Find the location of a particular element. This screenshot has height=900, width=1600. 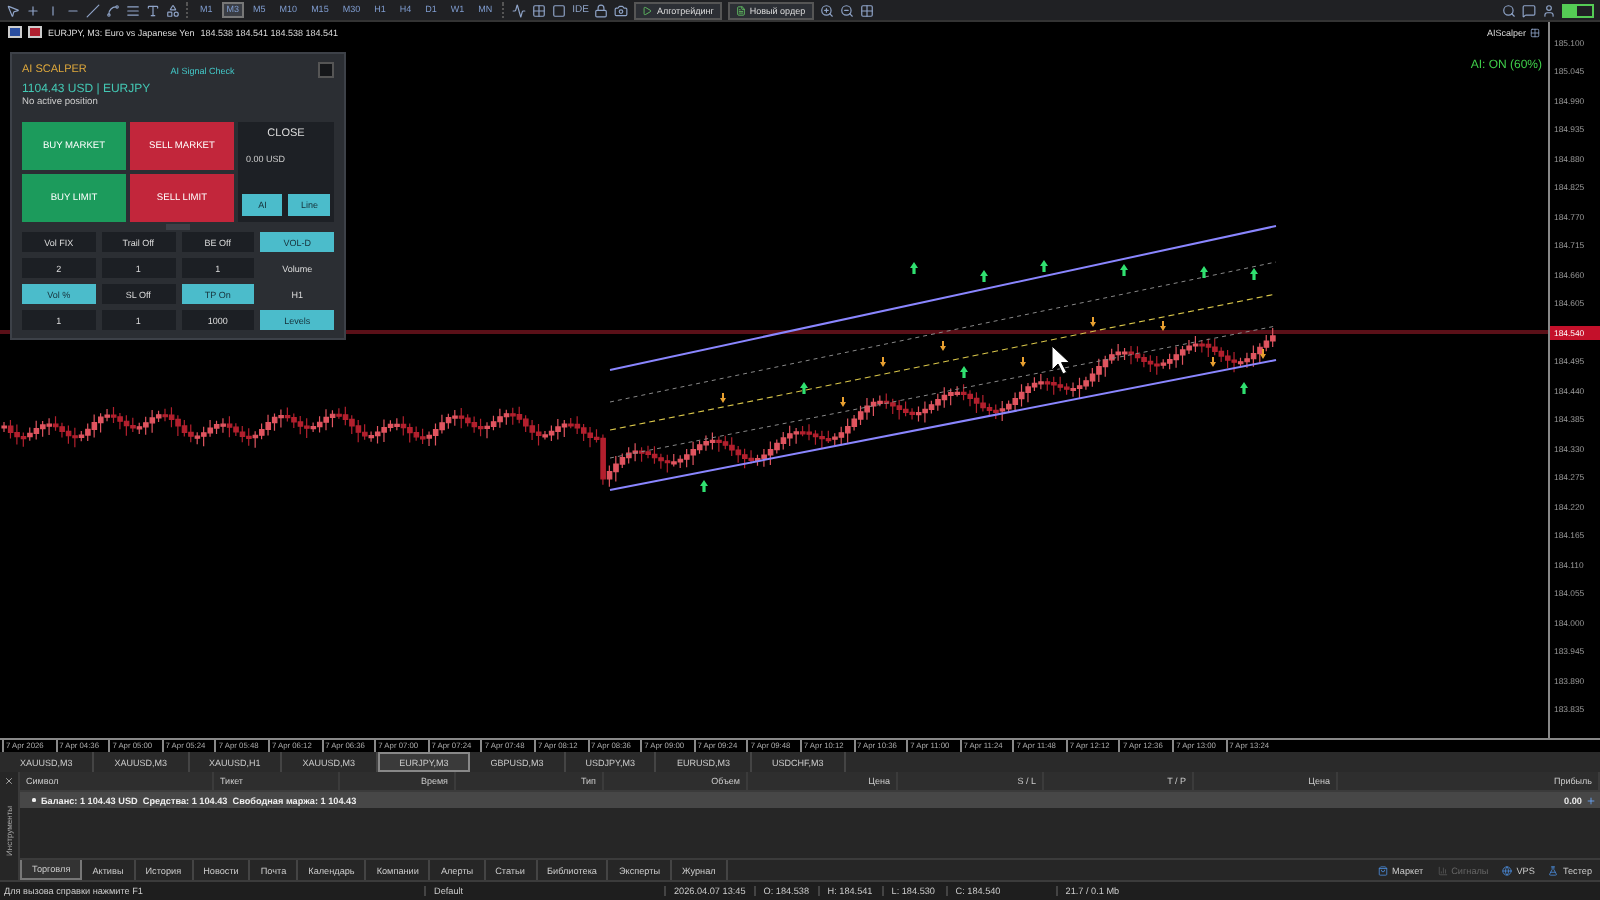

document-icon is located at coordinates (740, 10).